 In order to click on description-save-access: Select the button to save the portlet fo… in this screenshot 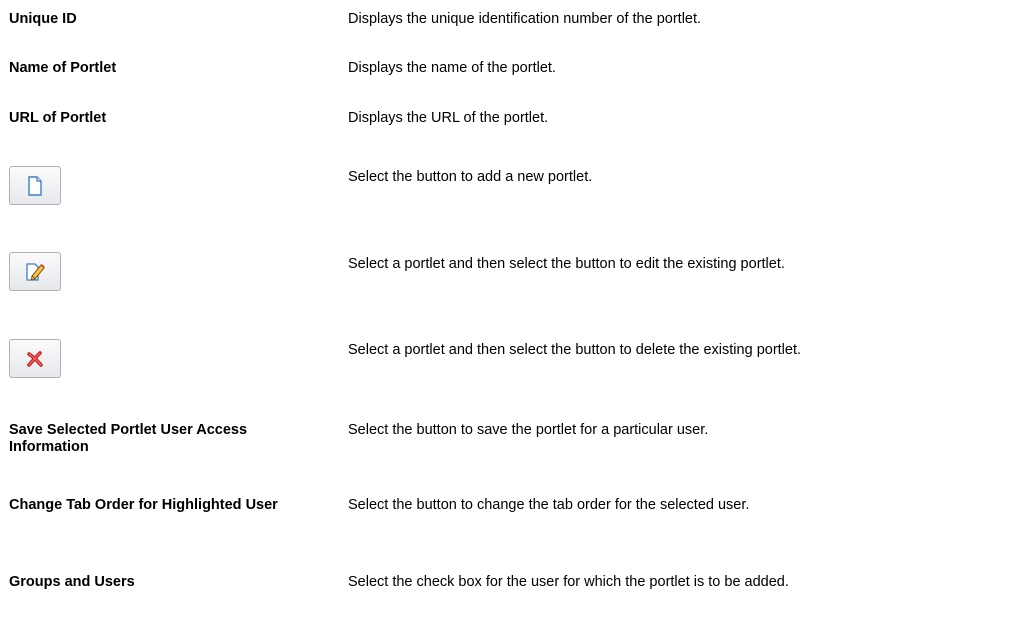, I will do `click(528, 430)`.